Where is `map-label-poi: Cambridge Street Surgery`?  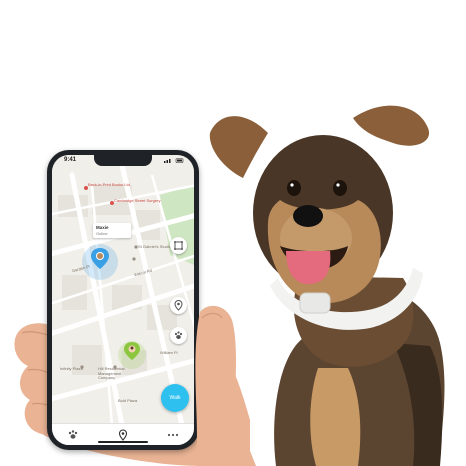
map-label-poi: Cambridge Street Surgery is located at coordinates (137, 200).